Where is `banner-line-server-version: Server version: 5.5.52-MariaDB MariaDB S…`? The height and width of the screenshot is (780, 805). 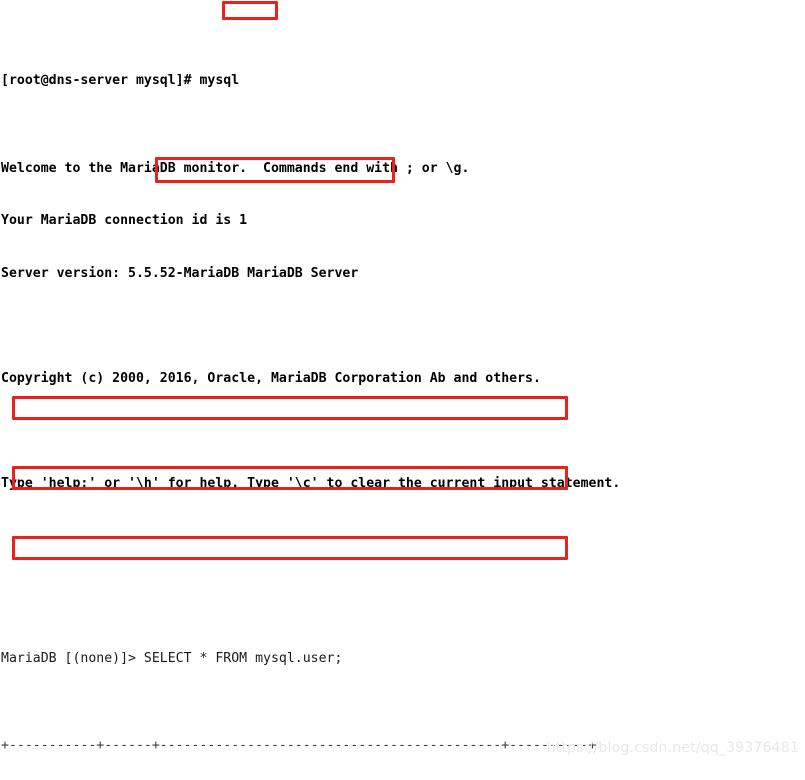 banner-line-server-version: Server version: 5.5.52-MariaDB MariaDB S… is located at coordinates (180, 273).